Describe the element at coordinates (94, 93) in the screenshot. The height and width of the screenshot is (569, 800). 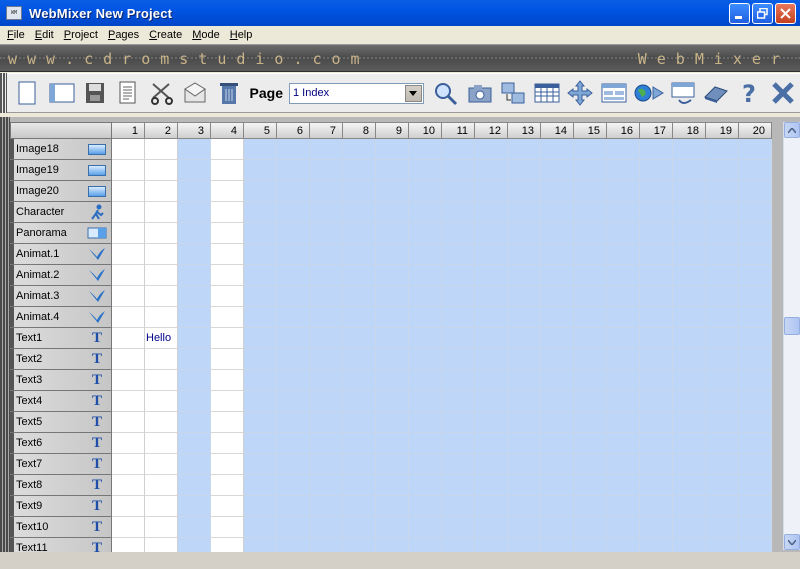
I see `save-button` at that location.